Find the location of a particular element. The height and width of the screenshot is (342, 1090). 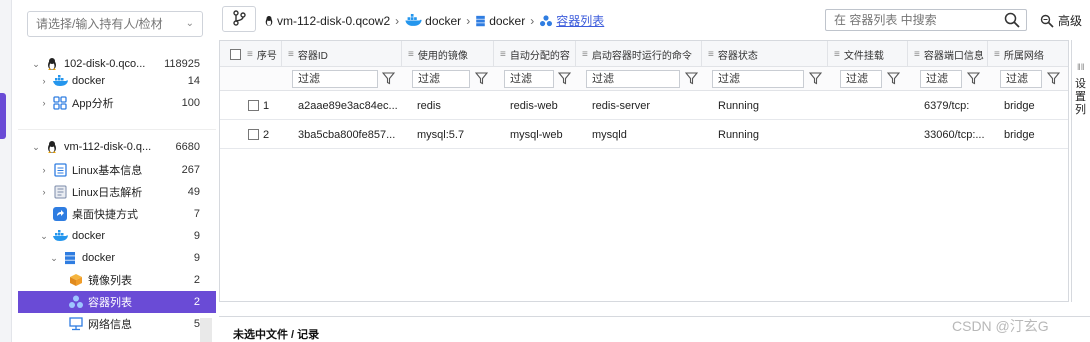

shortcut-icon is located at coordinates (60, 214).